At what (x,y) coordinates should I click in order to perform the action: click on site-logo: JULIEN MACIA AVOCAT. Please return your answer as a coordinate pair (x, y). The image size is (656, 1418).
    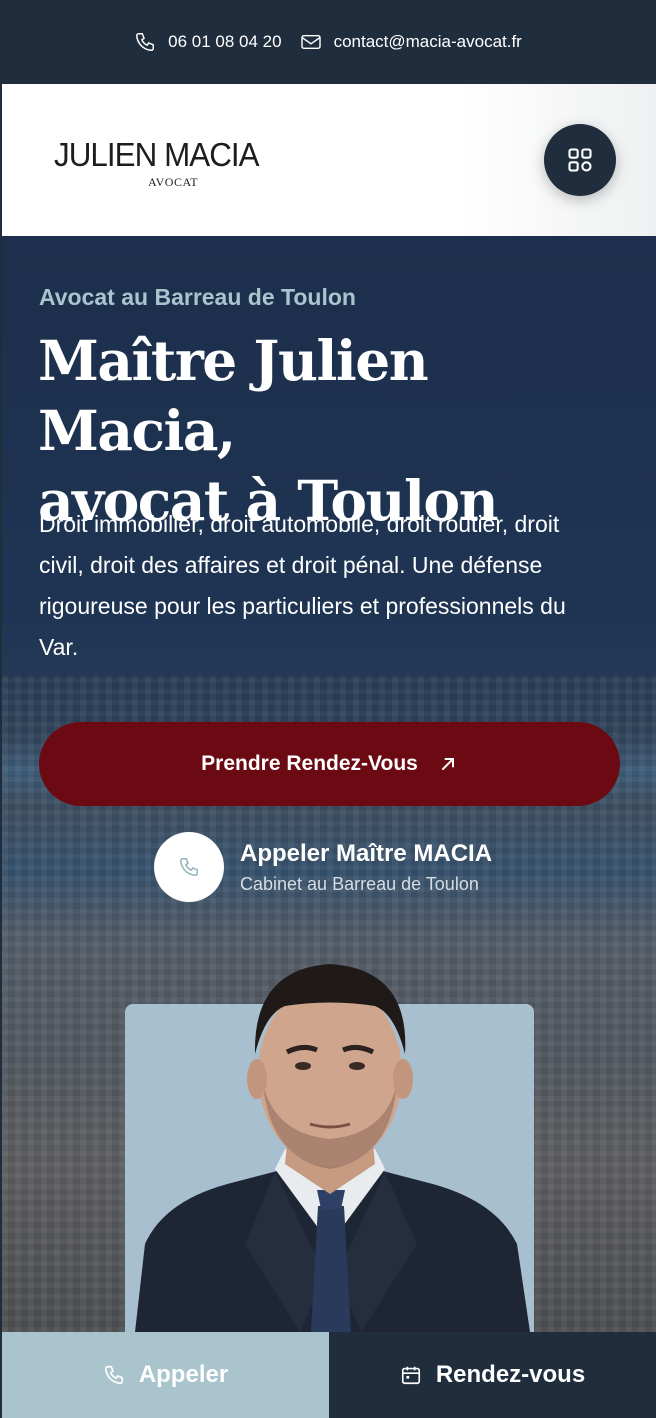
    Looking at the image, I should click on (179, 160).